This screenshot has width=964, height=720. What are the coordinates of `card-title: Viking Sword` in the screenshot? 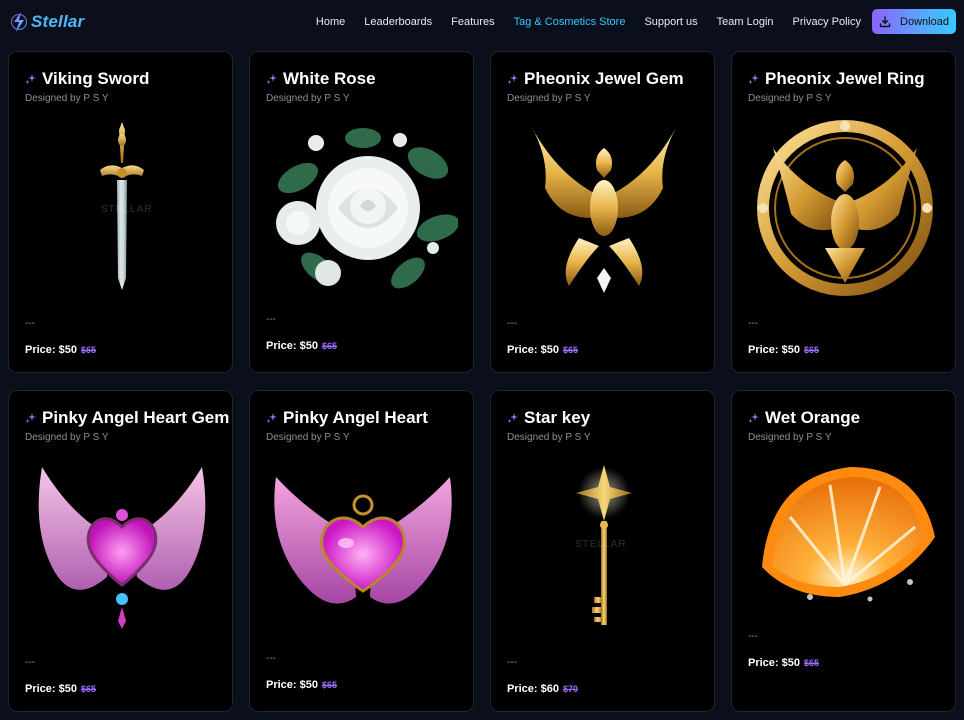 It's located at (96, 78).